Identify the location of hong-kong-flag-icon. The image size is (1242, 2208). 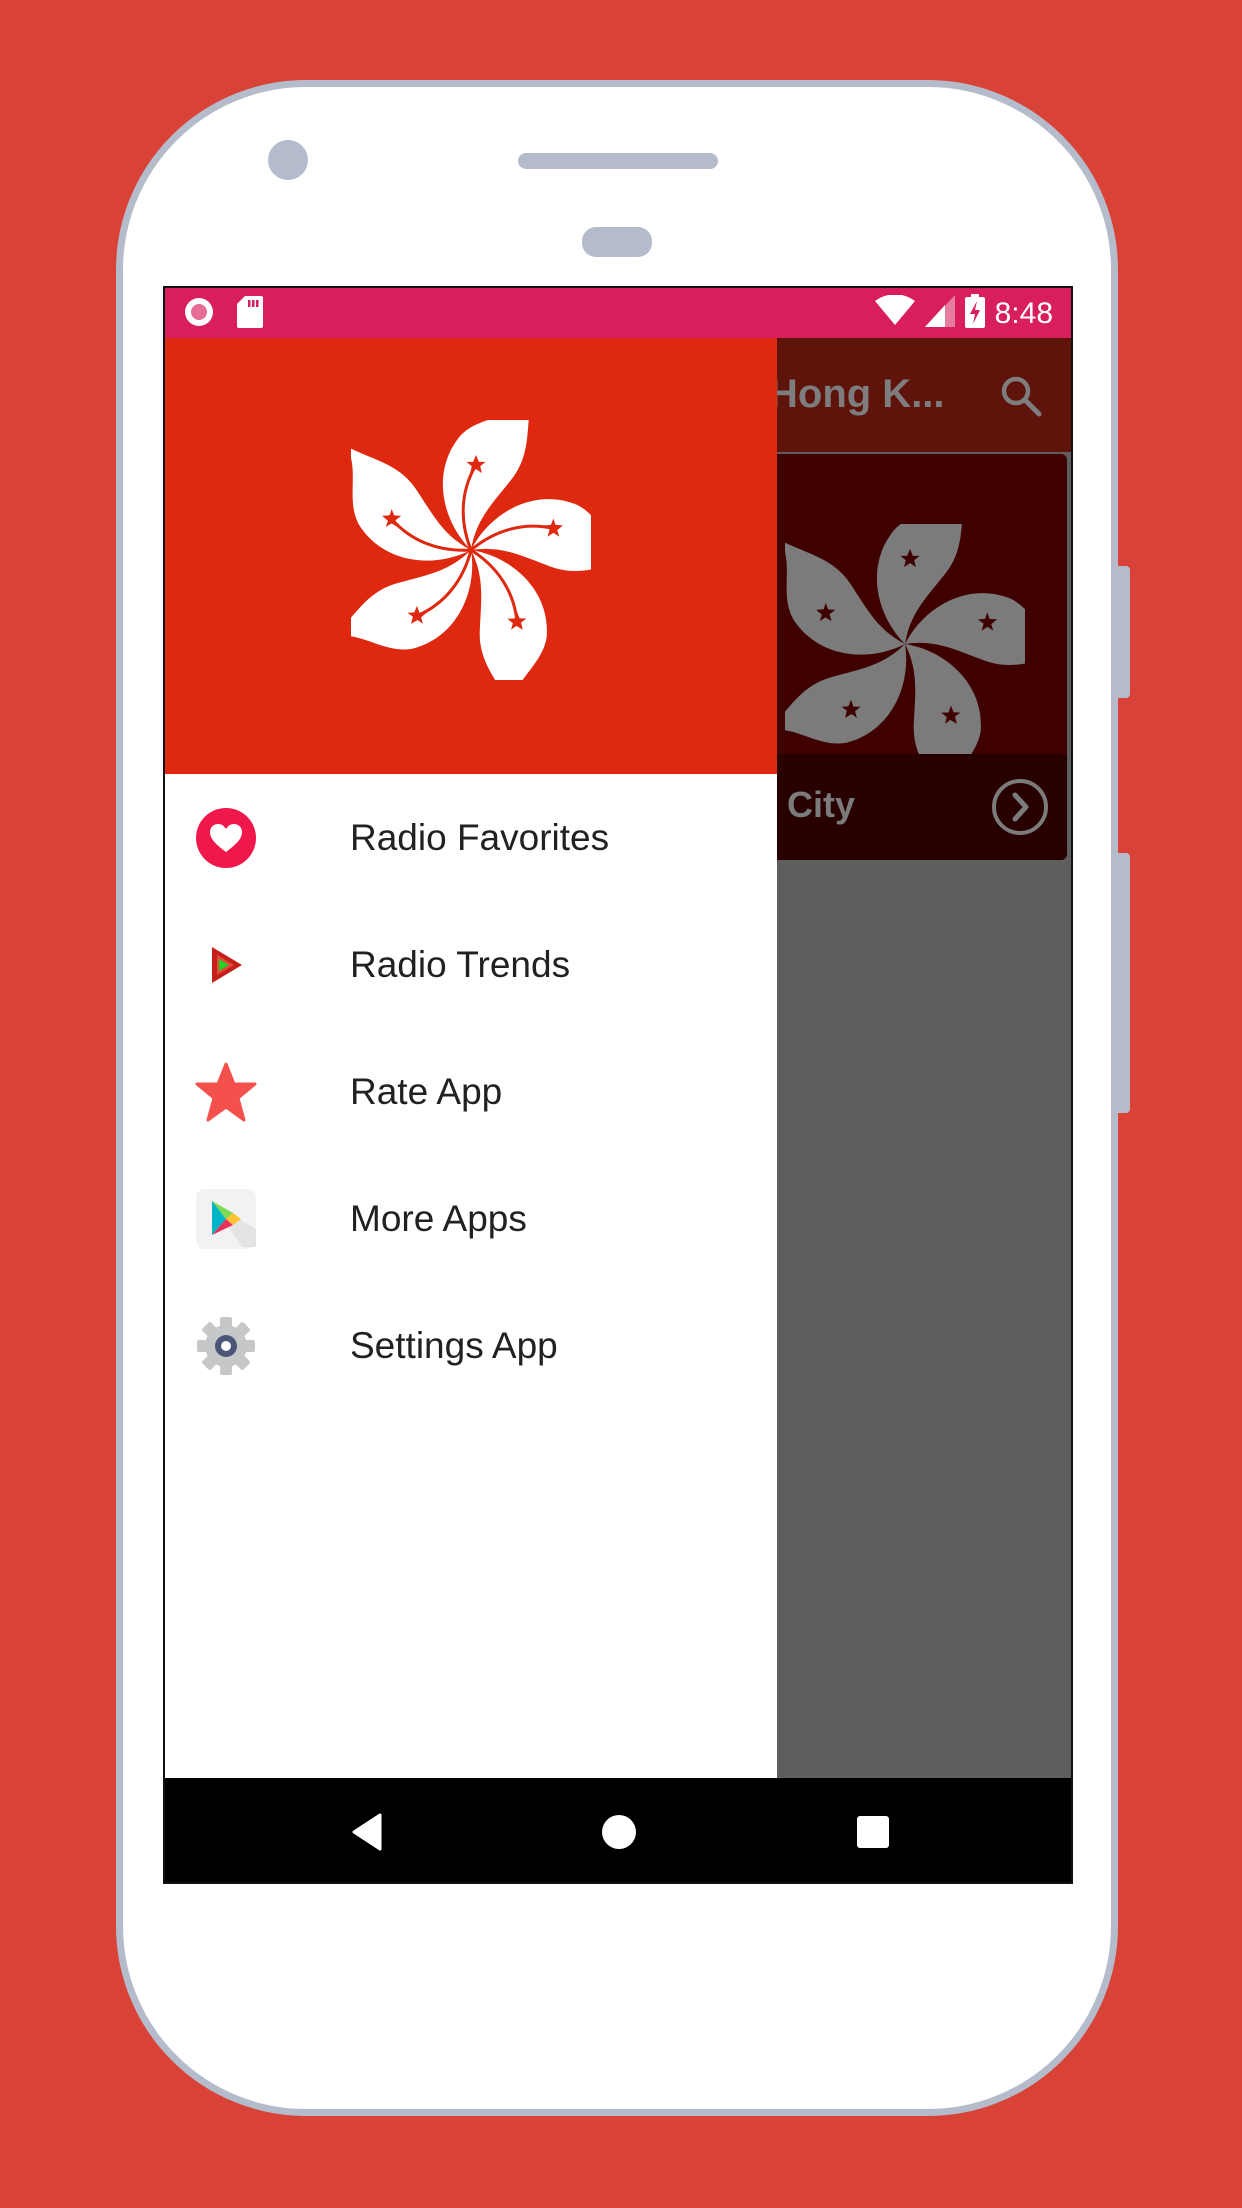
(476, 553).